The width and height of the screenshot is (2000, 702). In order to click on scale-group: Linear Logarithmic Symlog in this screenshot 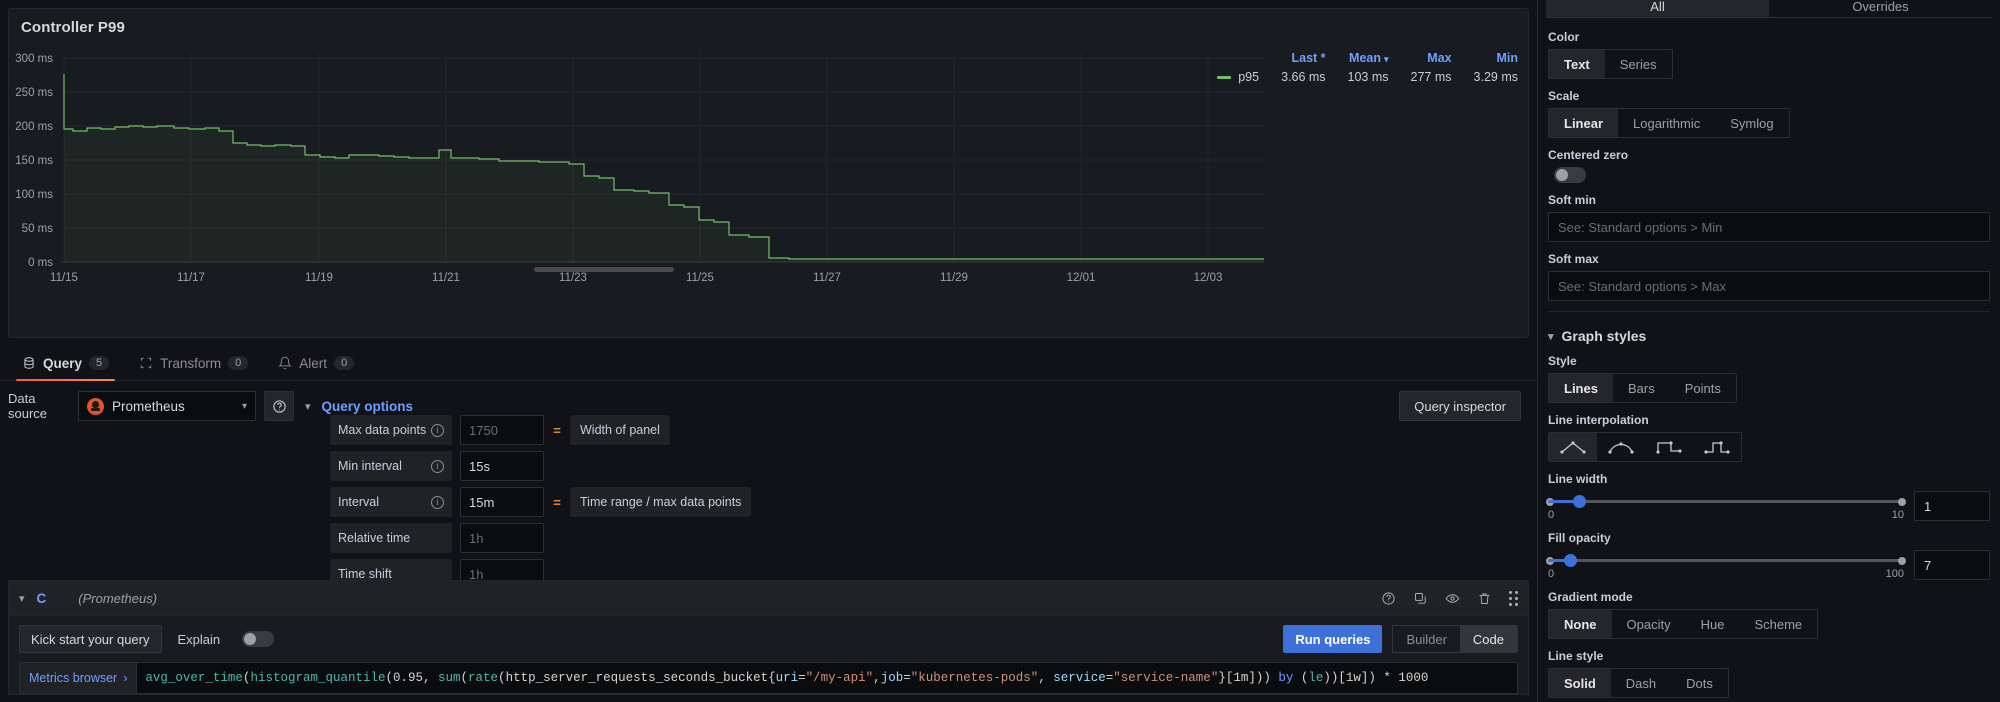, I will do `click(1669, 123)`.